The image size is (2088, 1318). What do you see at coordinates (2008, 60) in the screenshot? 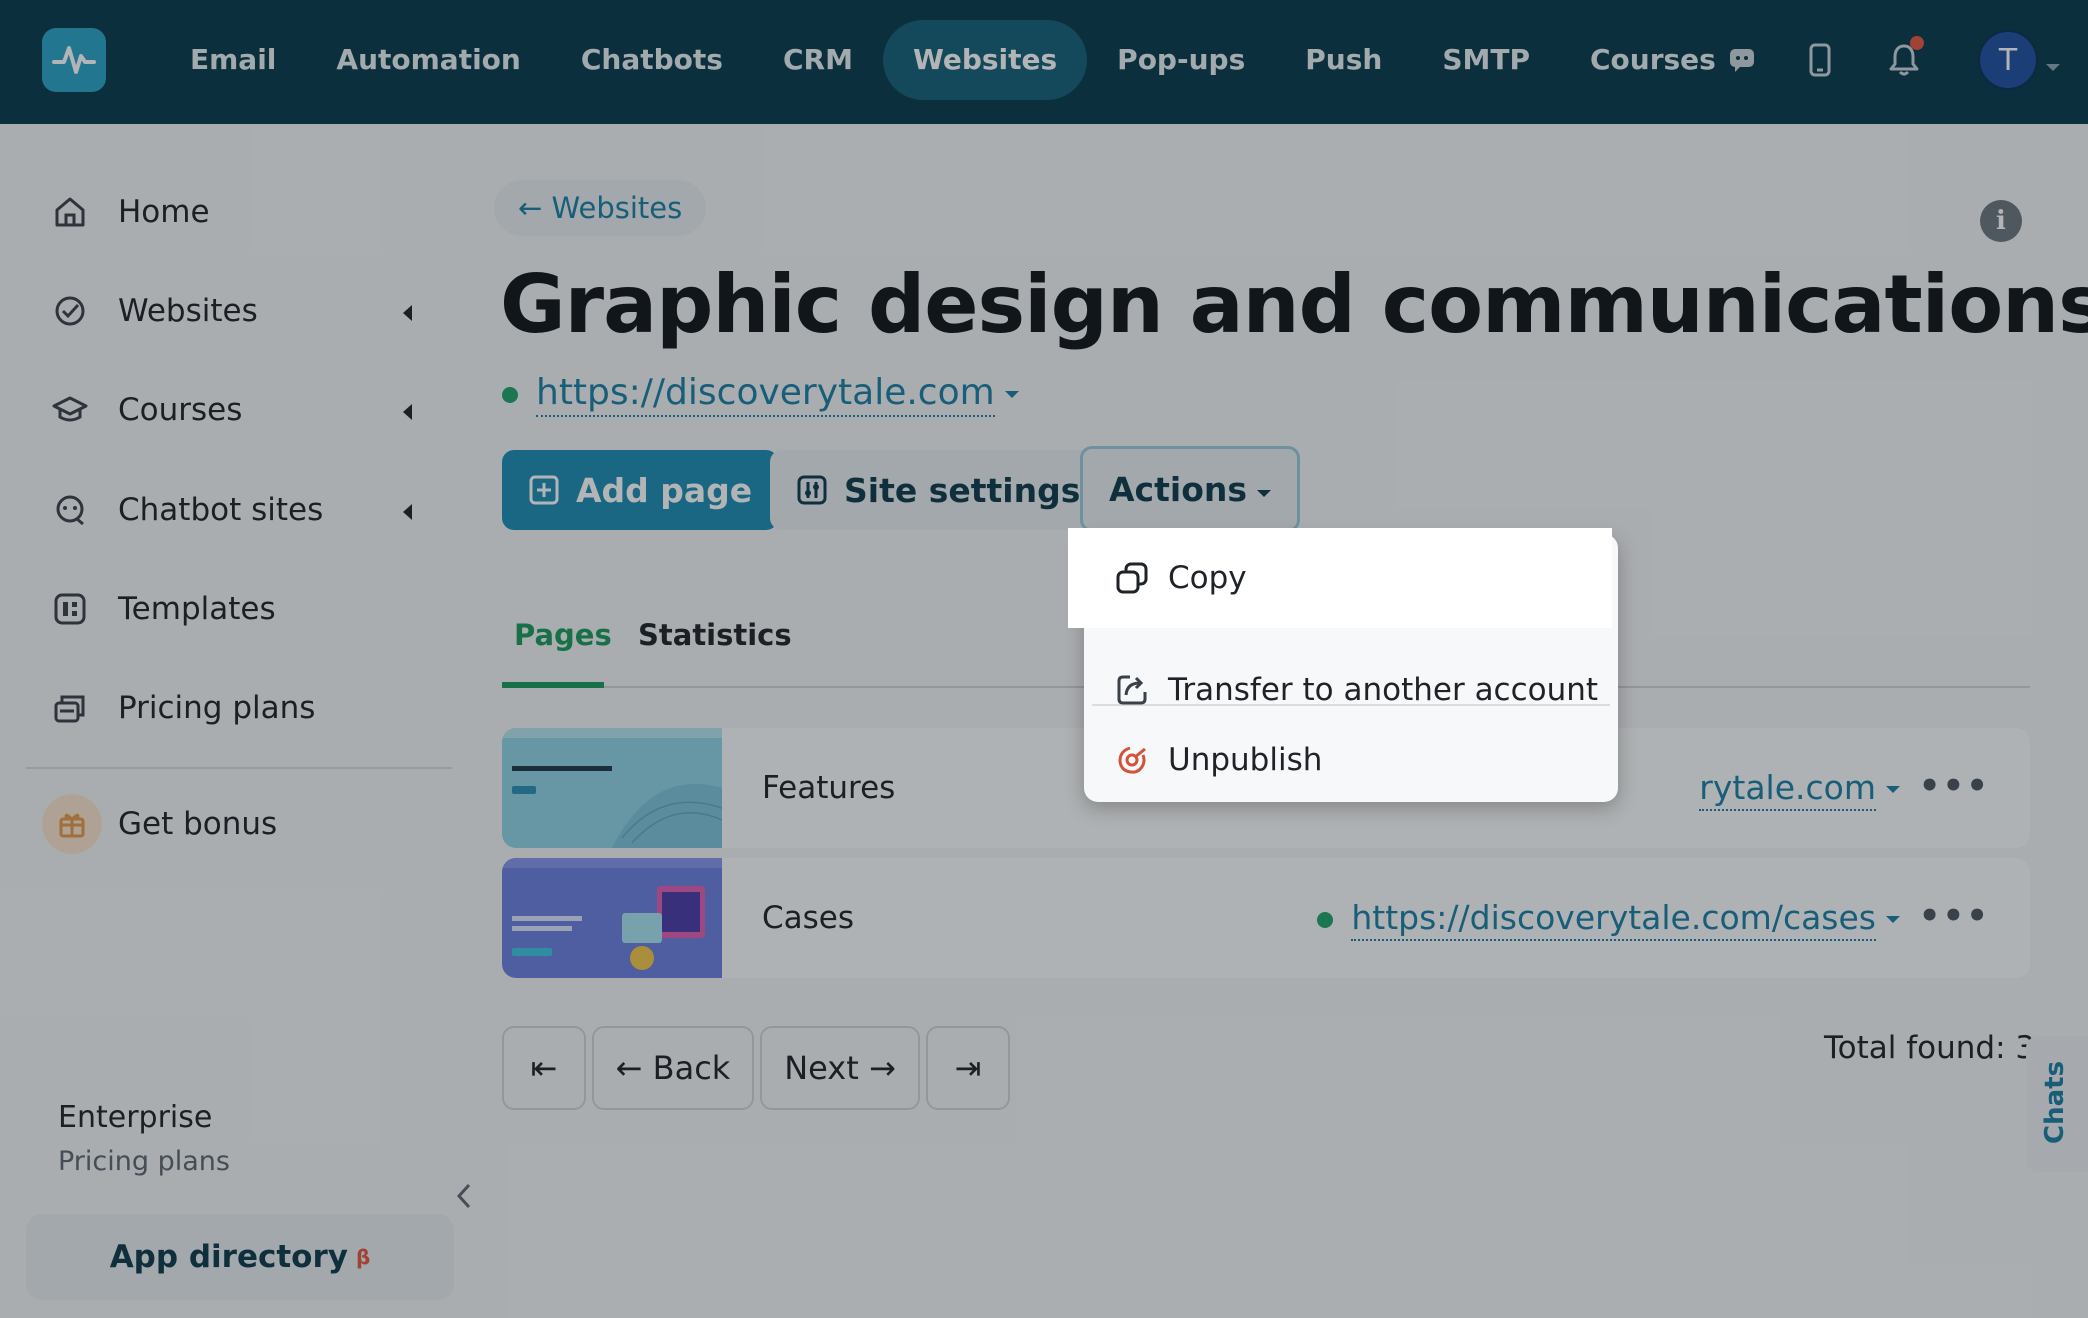
I see `avatar: T` at bounding box center [2008, 60].